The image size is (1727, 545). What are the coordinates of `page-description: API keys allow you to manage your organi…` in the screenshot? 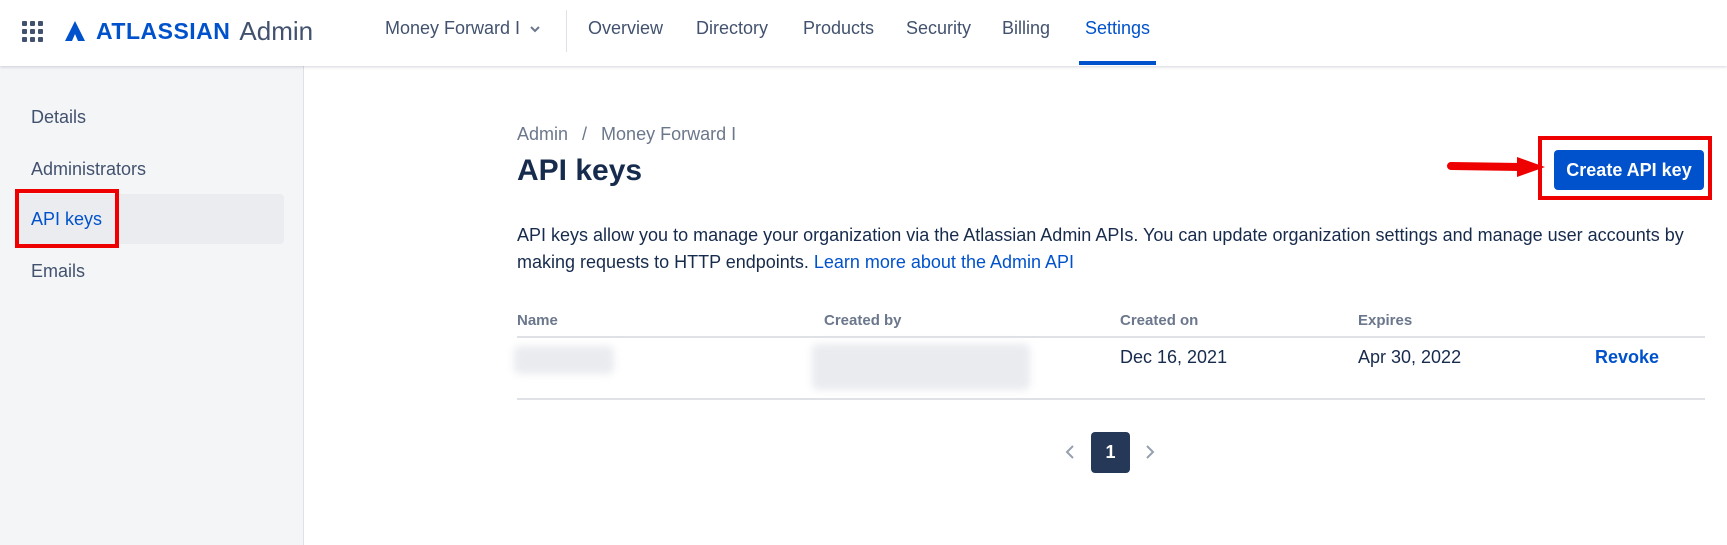 It's located at (1102, 249).